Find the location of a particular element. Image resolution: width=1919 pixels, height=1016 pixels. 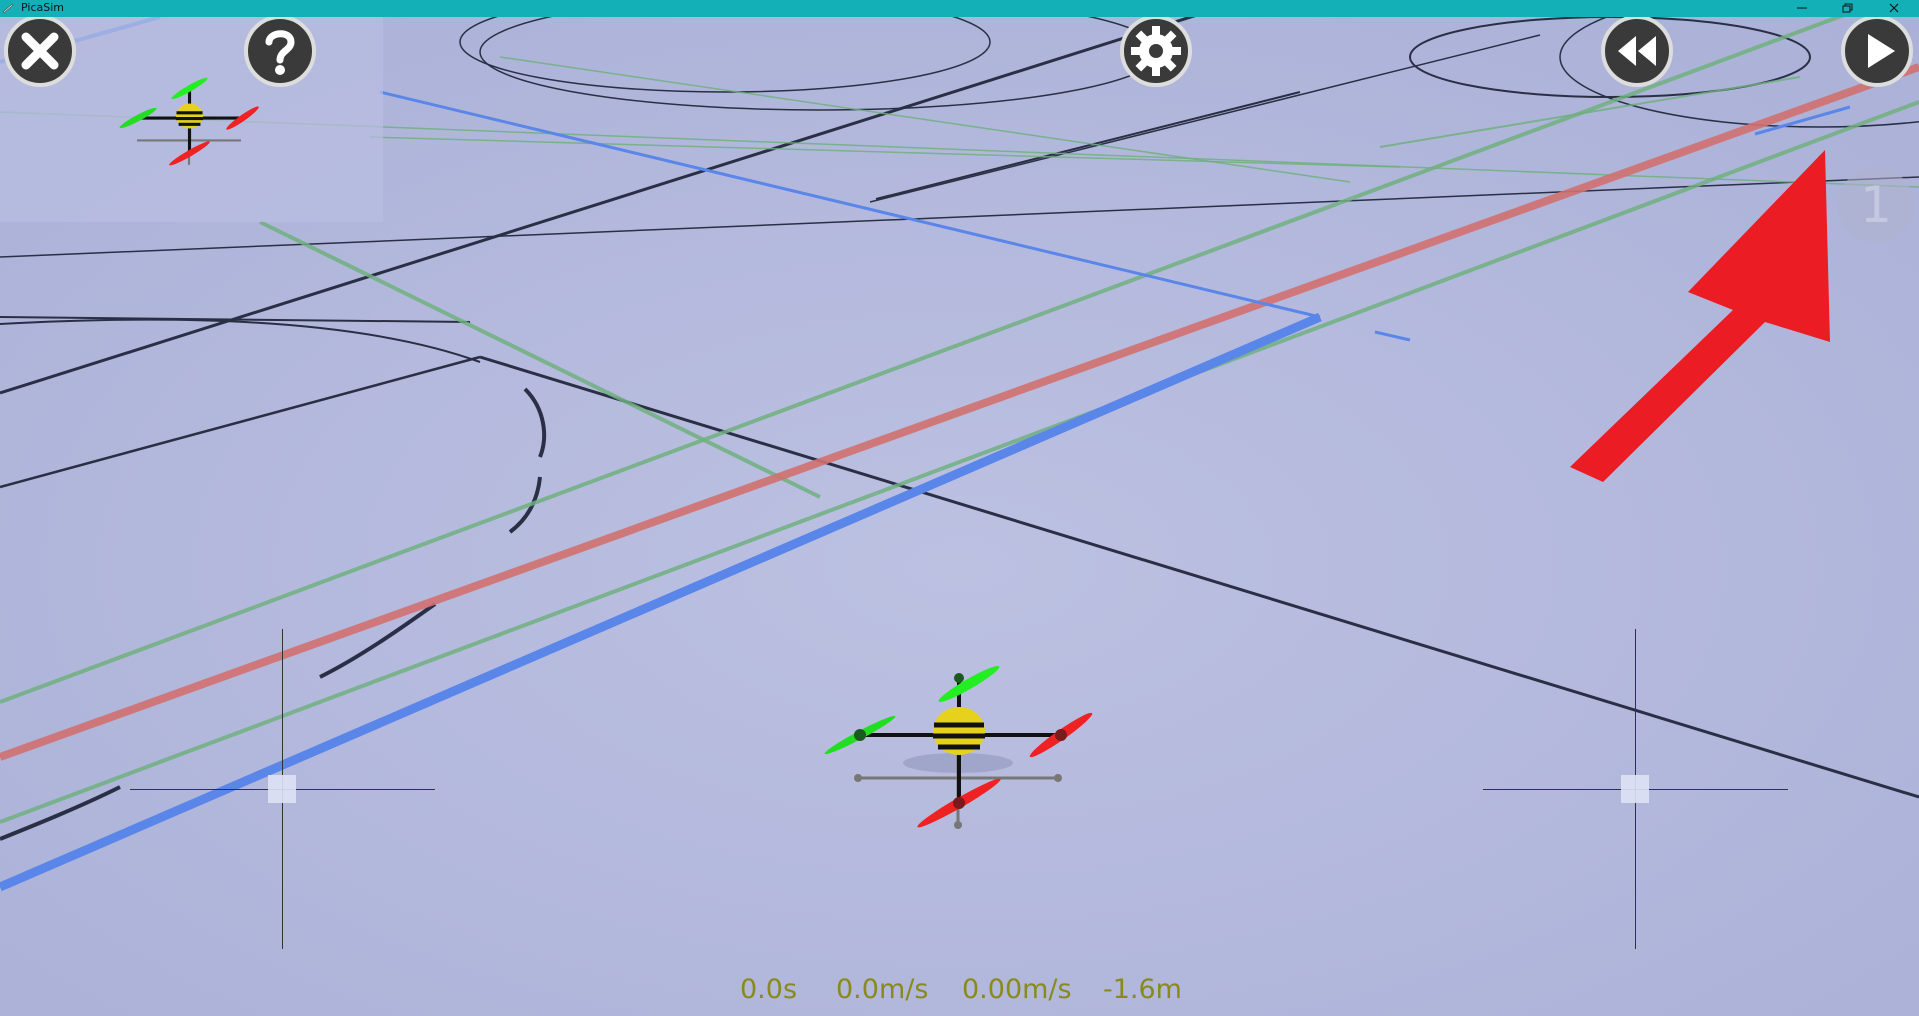

minimize-button is located at coordinates (1802, 8).